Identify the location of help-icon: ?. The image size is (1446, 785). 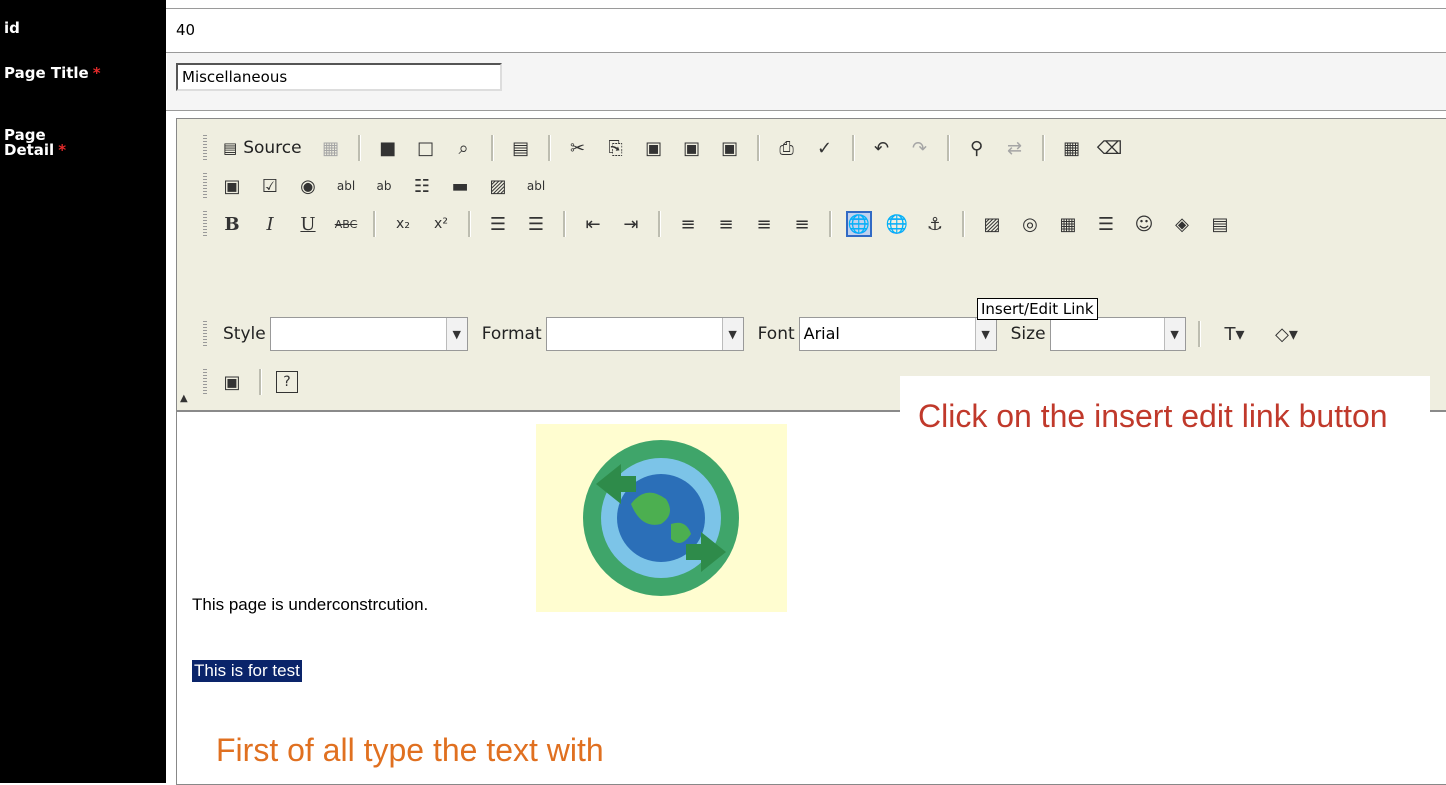
(287, 382).